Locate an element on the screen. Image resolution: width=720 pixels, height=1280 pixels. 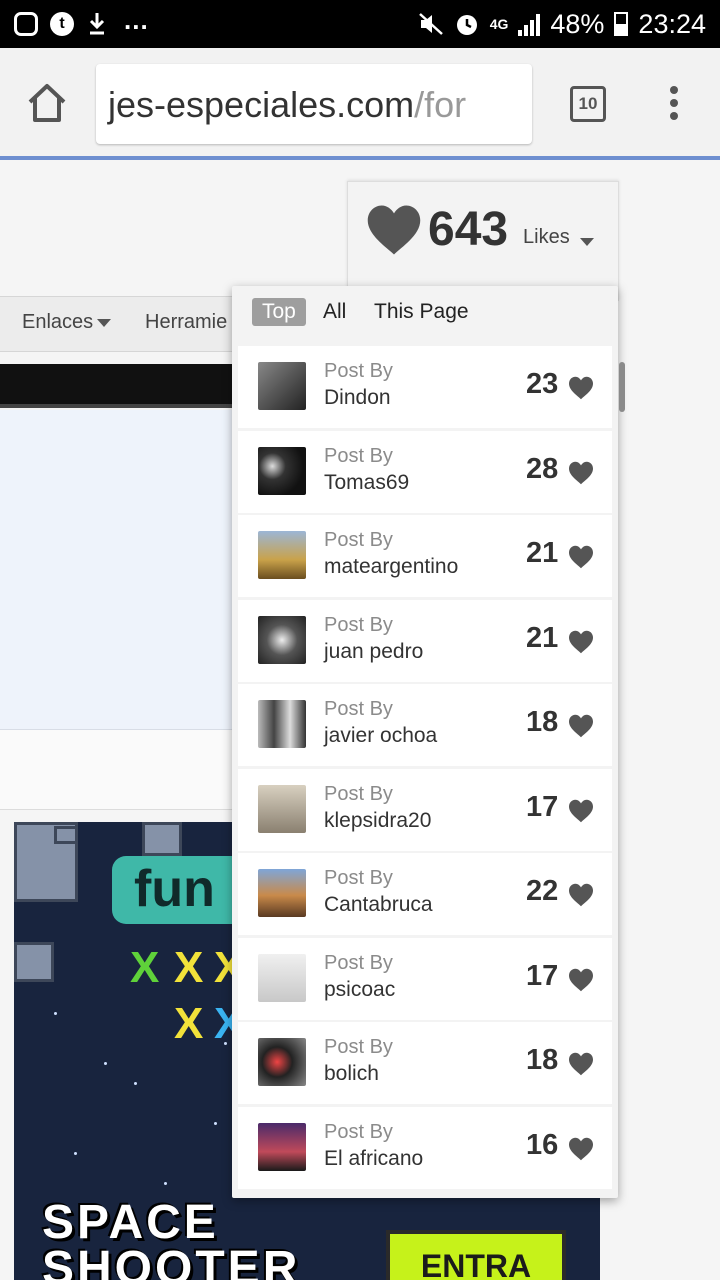
list-item: Post By Dindon 23 is located at coordinates (425, 387).